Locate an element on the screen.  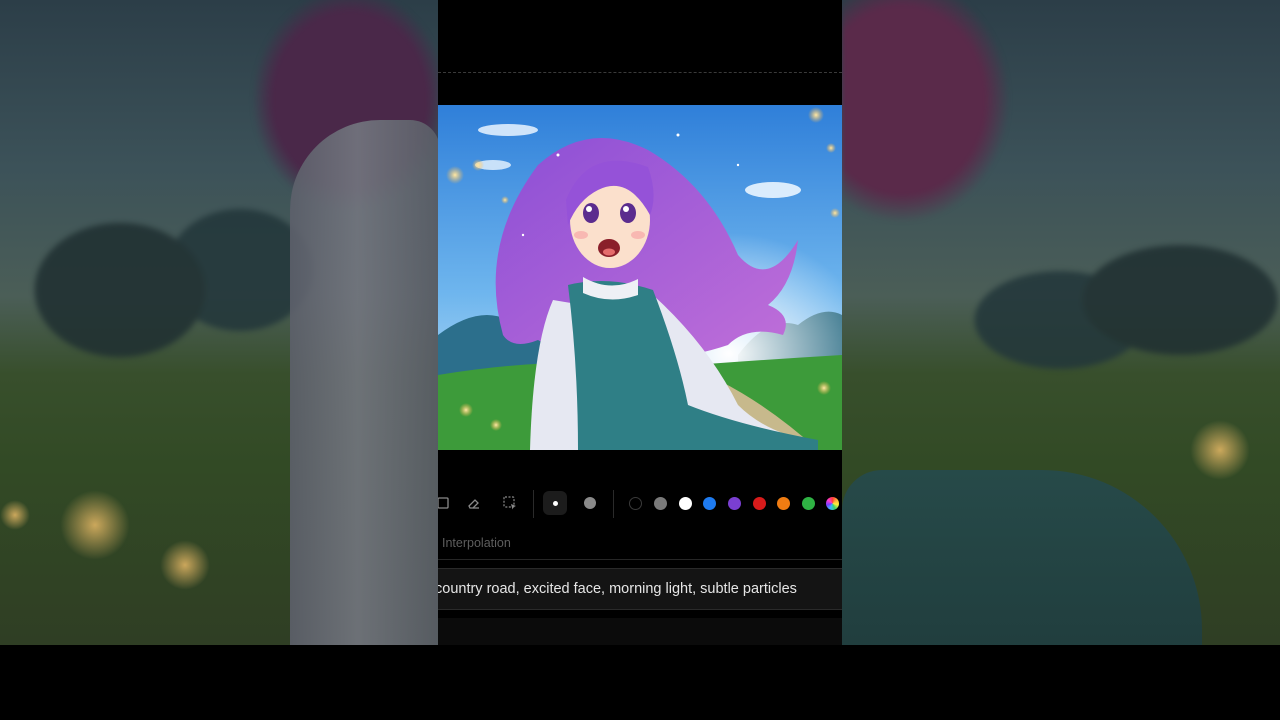
brush-large-button is located at coordinates (590, 503).